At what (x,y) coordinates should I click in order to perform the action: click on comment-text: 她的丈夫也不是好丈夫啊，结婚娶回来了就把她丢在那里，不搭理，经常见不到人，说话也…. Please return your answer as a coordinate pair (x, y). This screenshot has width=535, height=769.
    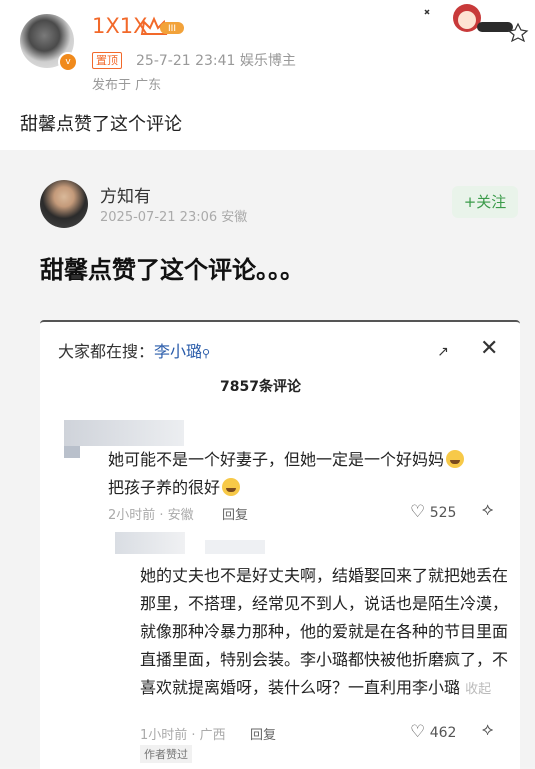
    Looking at the image, I should click on (324, 631).